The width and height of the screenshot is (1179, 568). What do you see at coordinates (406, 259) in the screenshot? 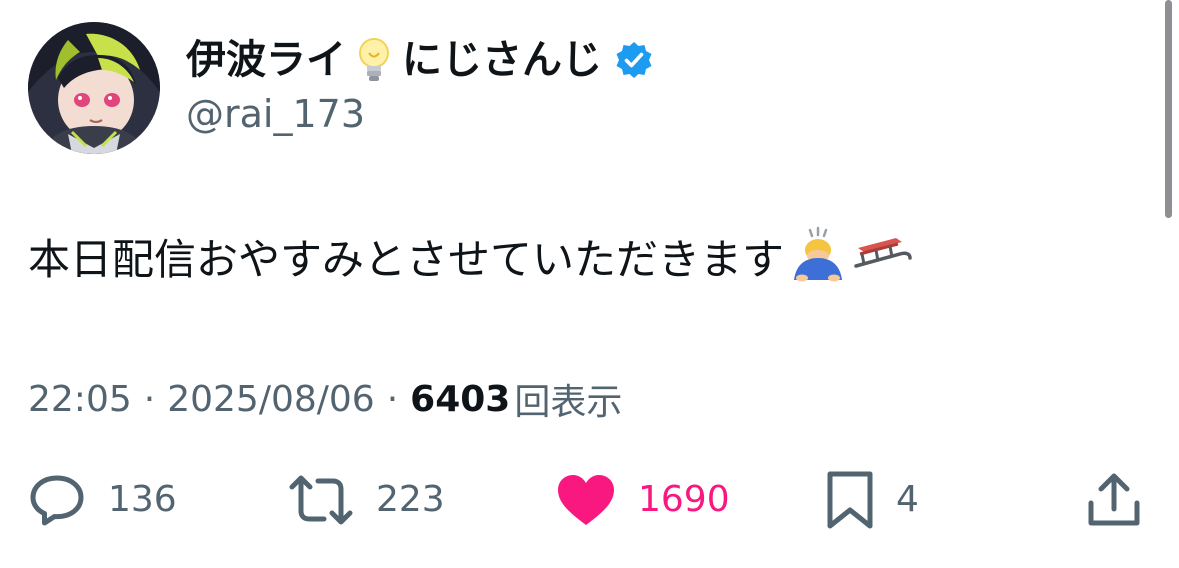
I see `tweet-text: 本日配信おやすみとさせていただきます` at bounding box center [406, 259].